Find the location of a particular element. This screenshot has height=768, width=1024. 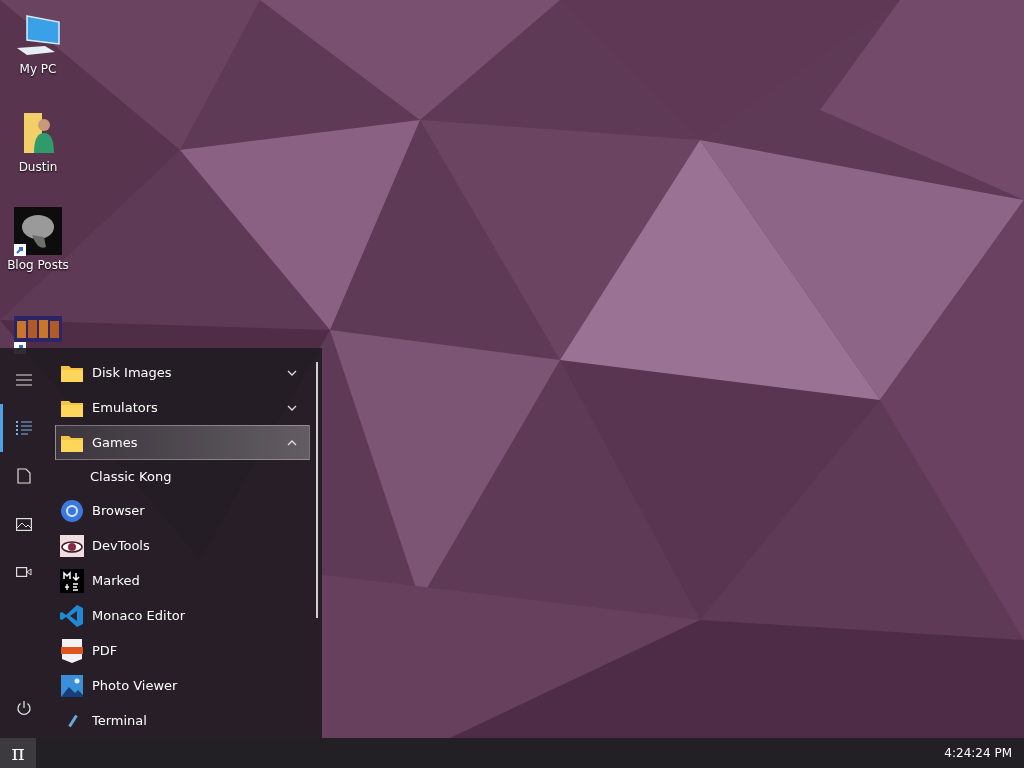

power-icon is located at coordinates (24, 708).